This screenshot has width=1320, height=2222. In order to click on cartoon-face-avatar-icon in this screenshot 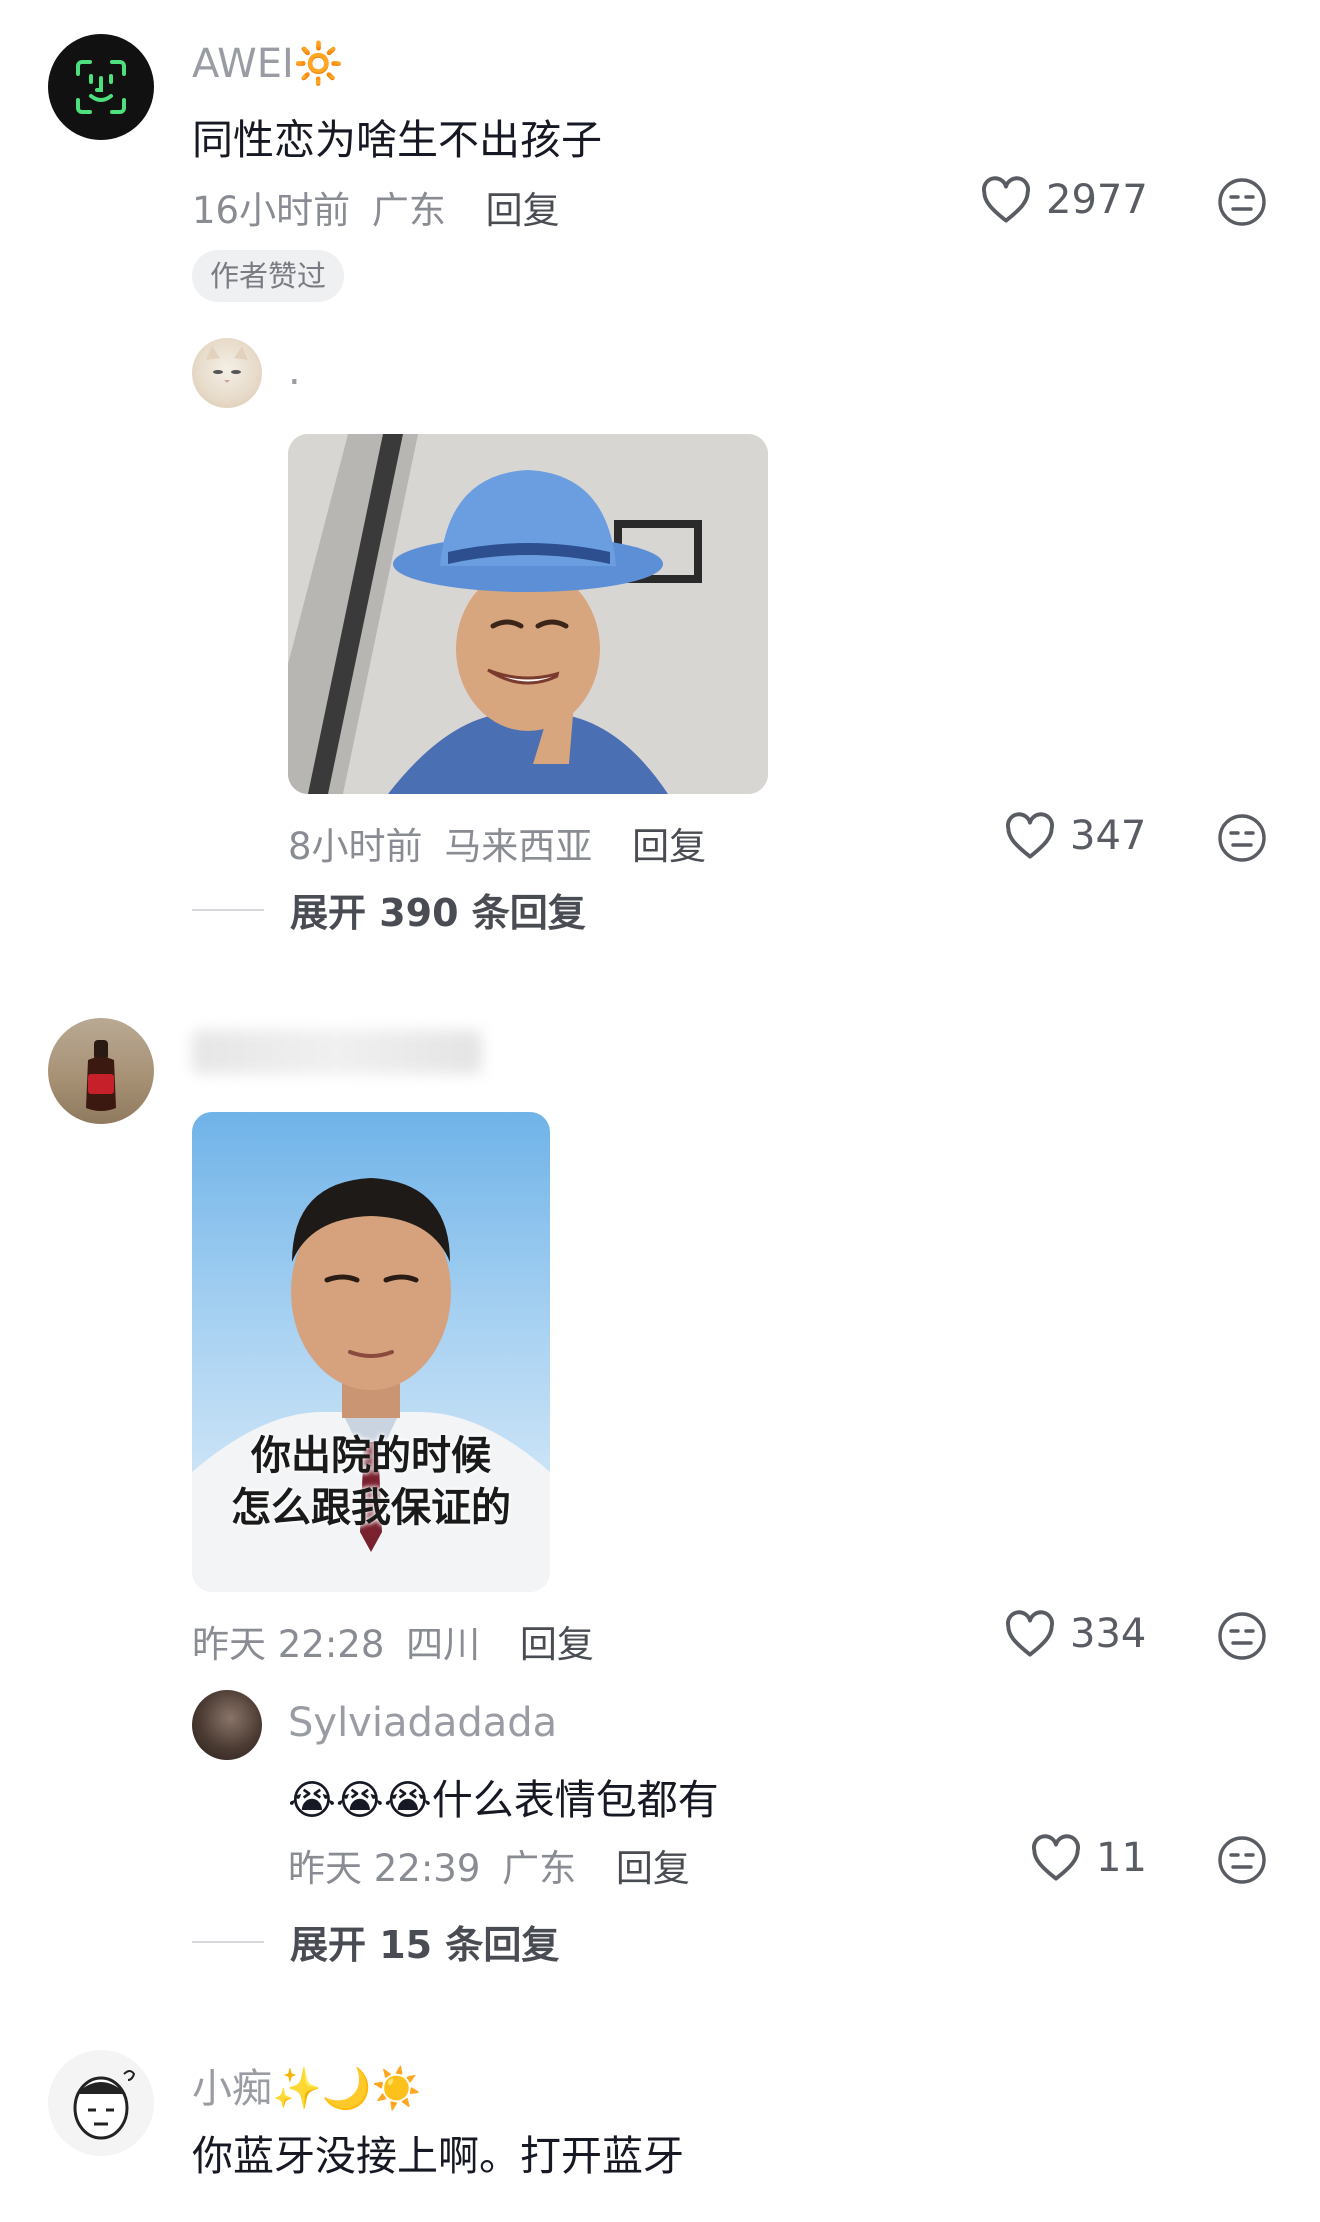, I will do `click(104, 2105)`.